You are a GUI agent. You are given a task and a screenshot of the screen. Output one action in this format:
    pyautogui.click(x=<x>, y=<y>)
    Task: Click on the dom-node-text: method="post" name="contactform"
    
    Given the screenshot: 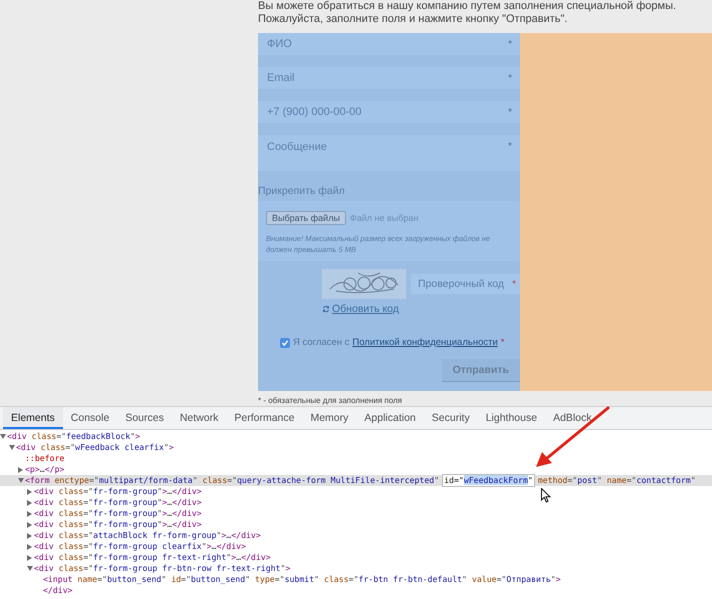 What is the action you would take?
    pyautogui.click(x=617, y=480)
    